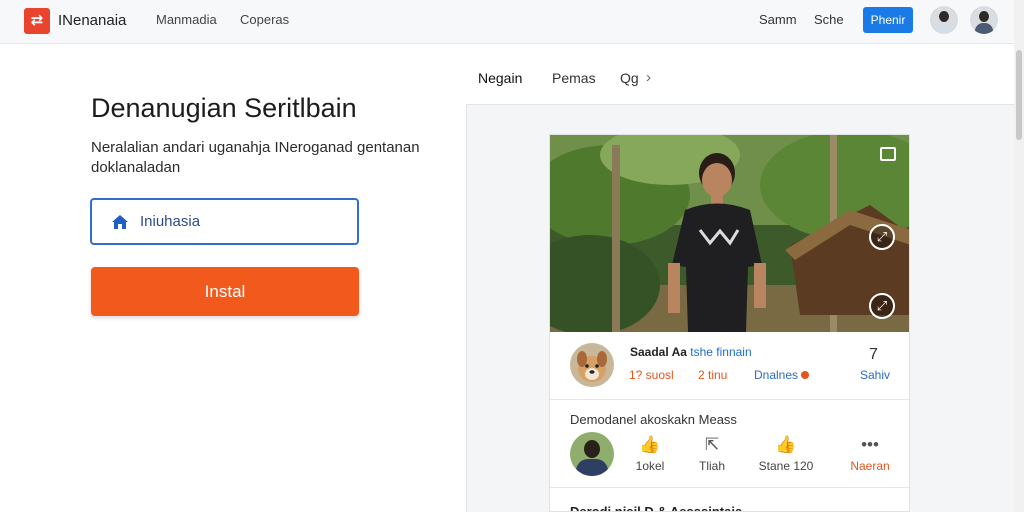  What do you see at coordinates (786, 444) in the screenshot?
I see `thumb-icon: 👍` at bounding box center [786, 444].